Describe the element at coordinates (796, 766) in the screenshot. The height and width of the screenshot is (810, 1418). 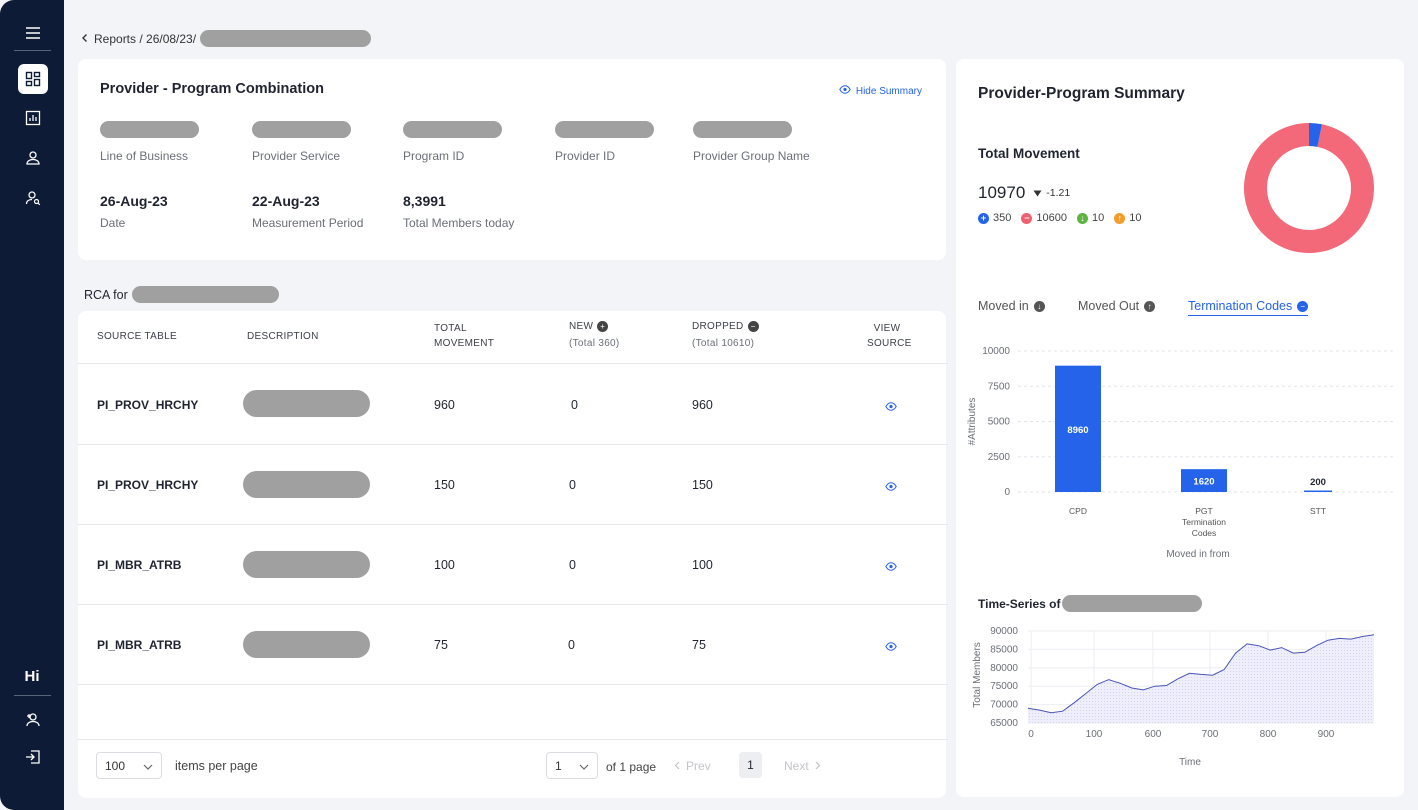
I see `next-label: Next` at that location.